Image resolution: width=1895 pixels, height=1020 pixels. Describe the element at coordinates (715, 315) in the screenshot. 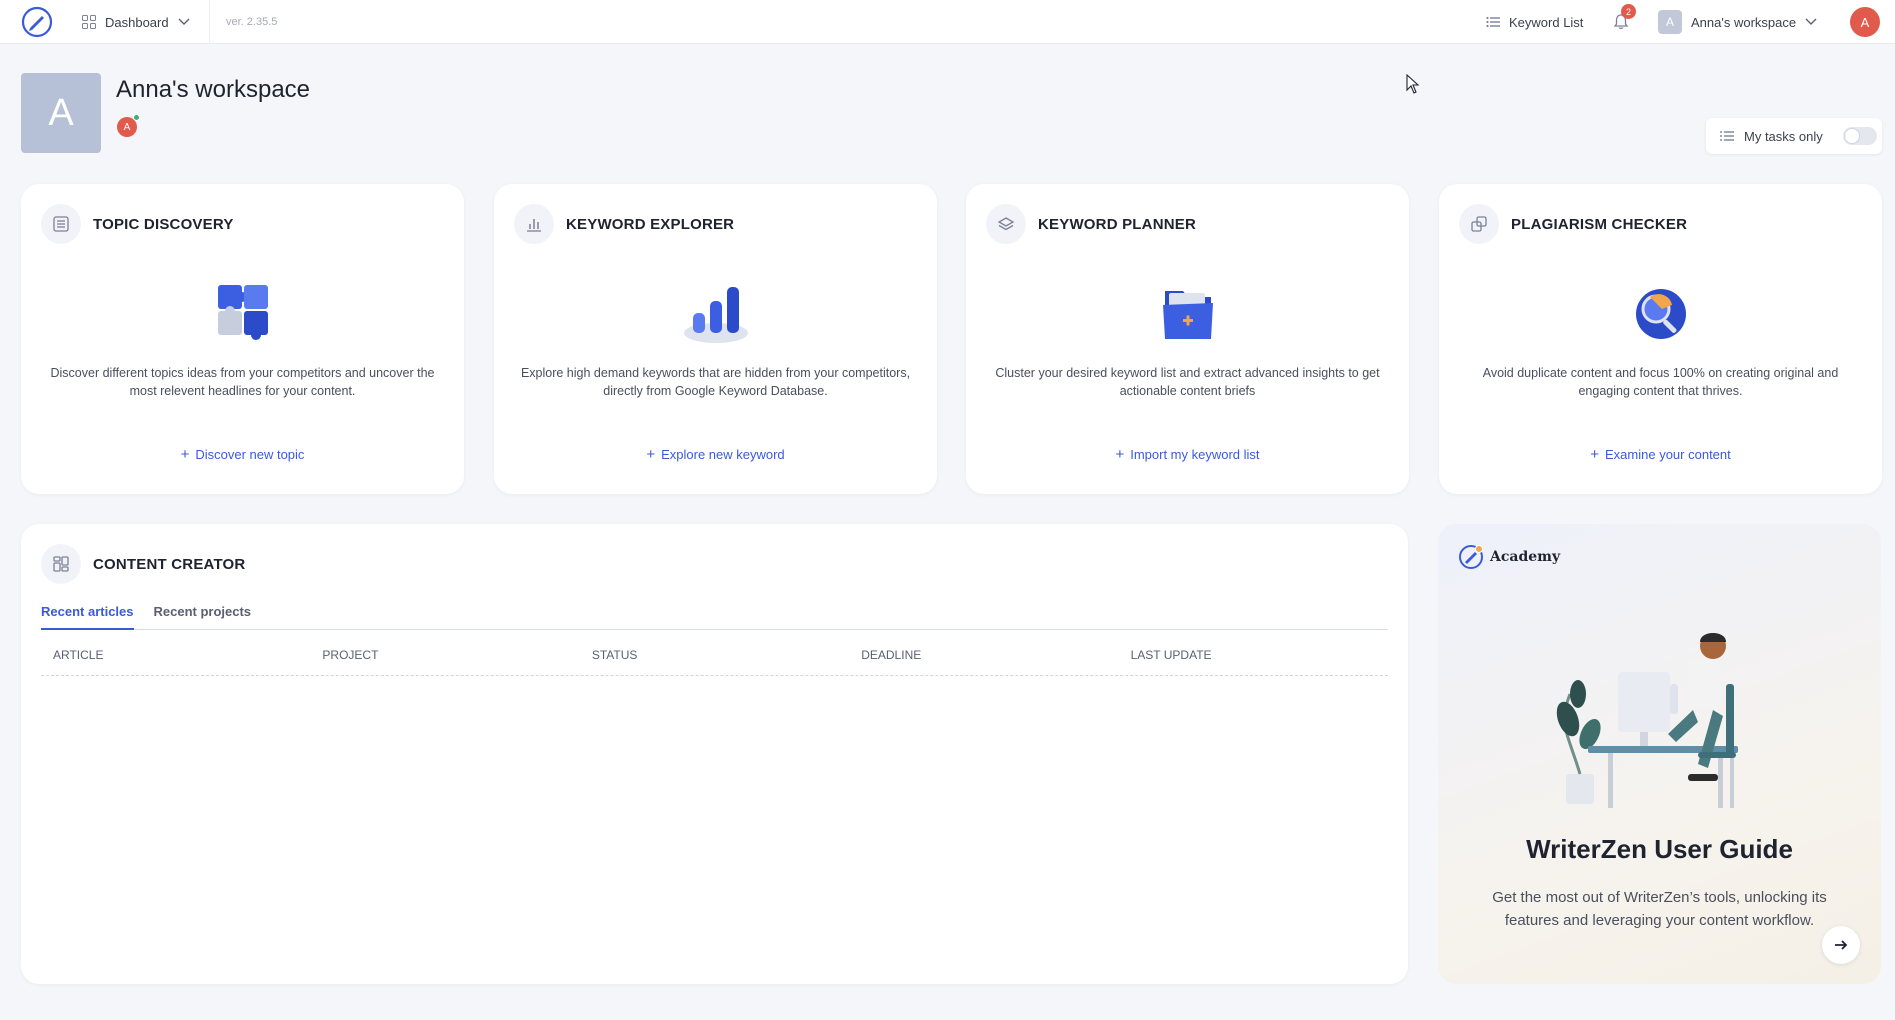

I see `bar-chart-illustration` at that location.